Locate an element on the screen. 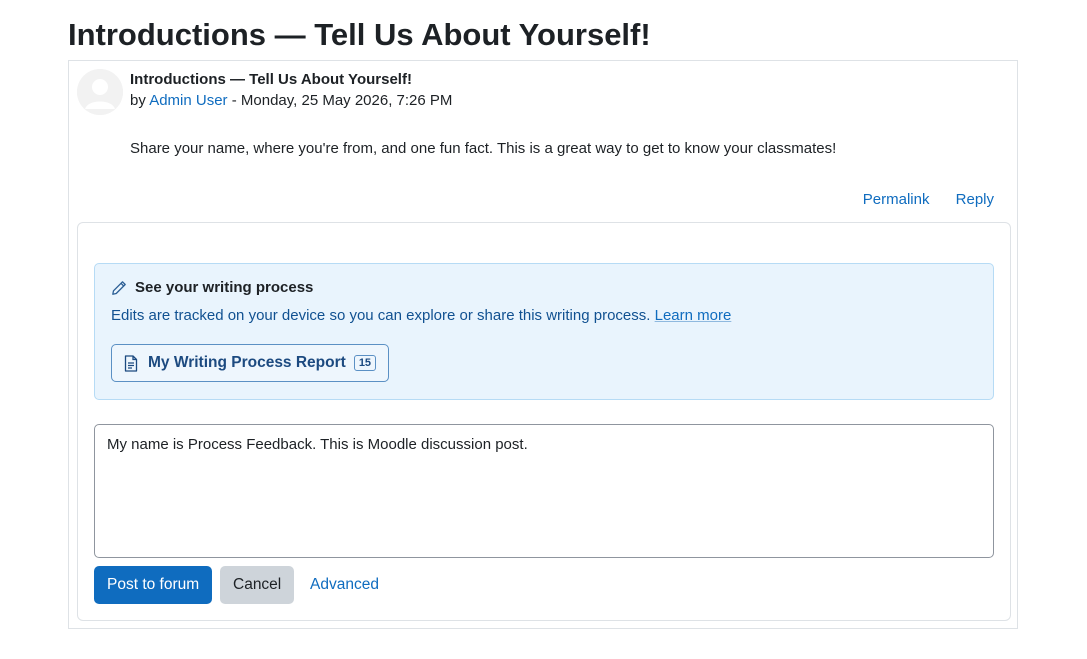 The image size is (1087, 659). report-count-badge: 15 is located at coordinates (365, 363).